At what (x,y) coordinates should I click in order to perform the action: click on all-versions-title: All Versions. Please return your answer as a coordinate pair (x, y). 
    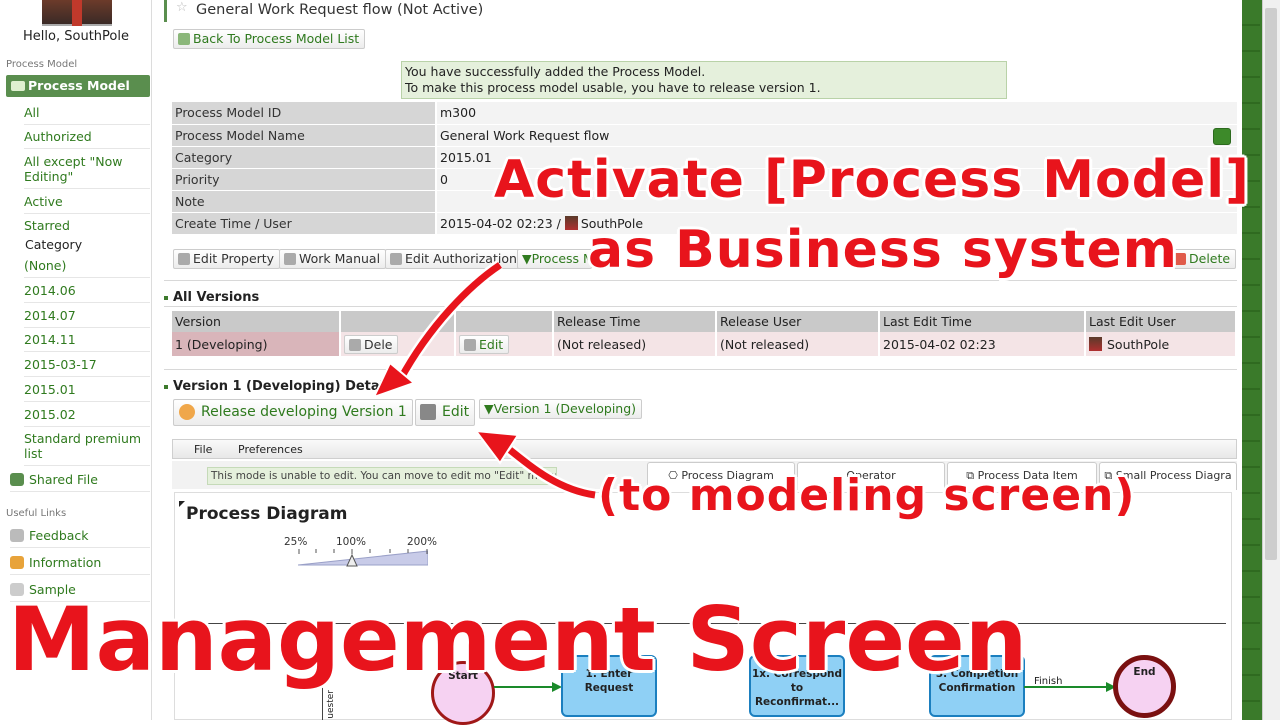
    Looking at the image, I should click on (211, 297).